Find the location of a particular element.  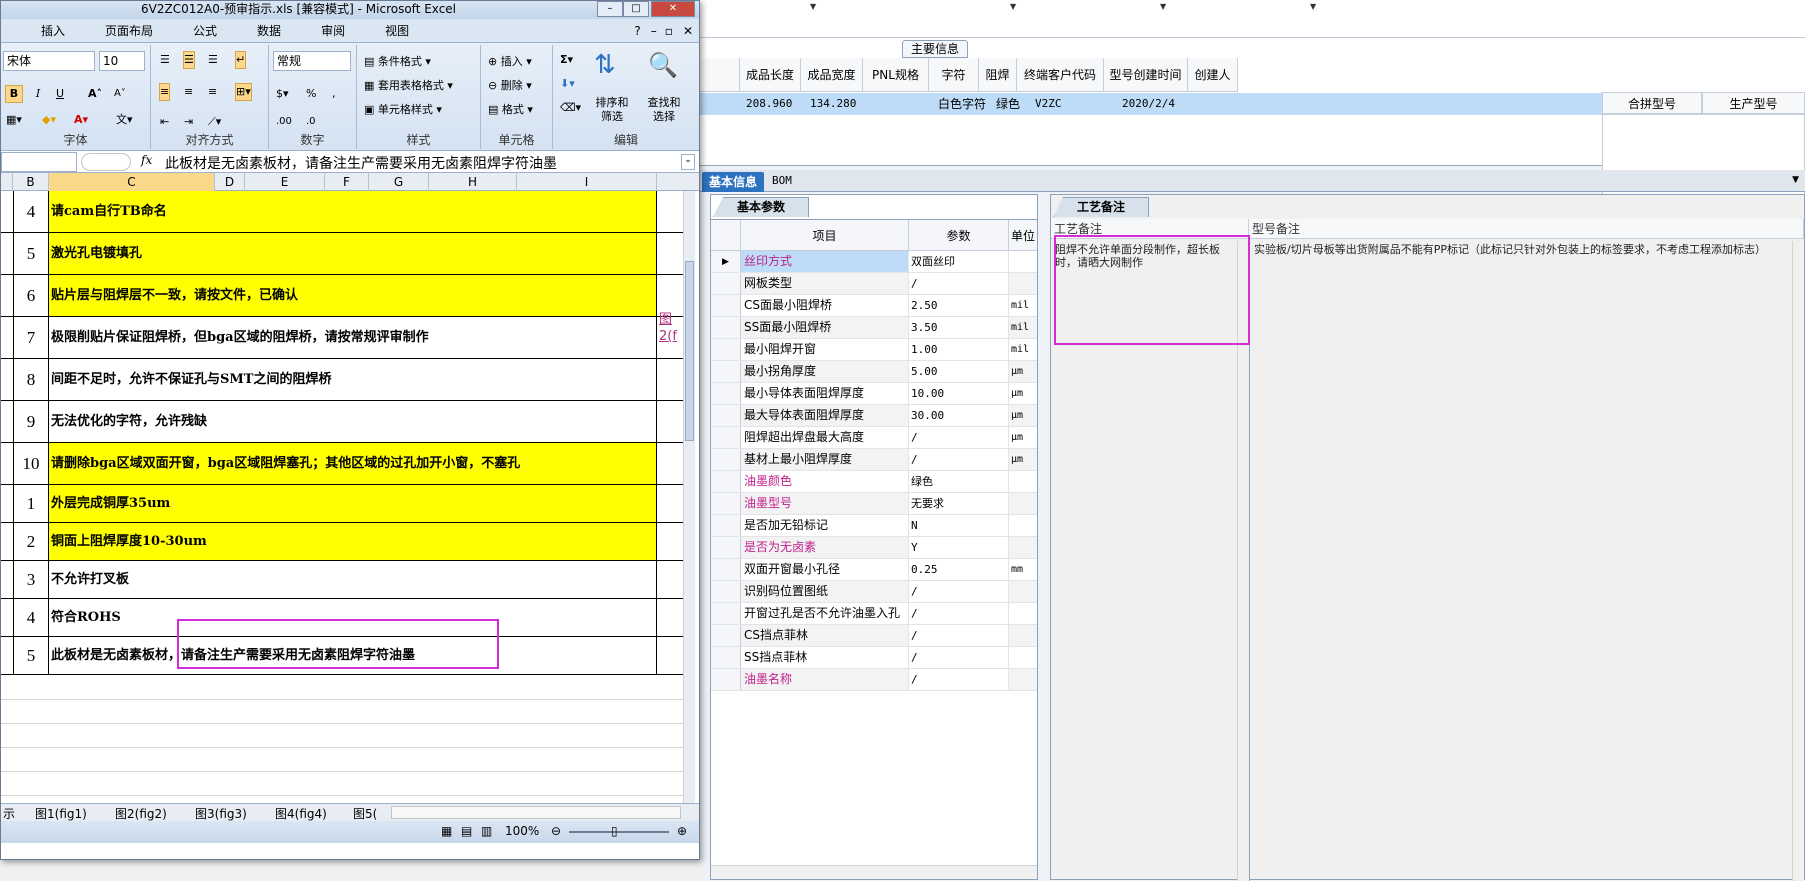

param-row: 最小导体表面阻焊厚度 10.00 μm is located at coordinates (874, 394).